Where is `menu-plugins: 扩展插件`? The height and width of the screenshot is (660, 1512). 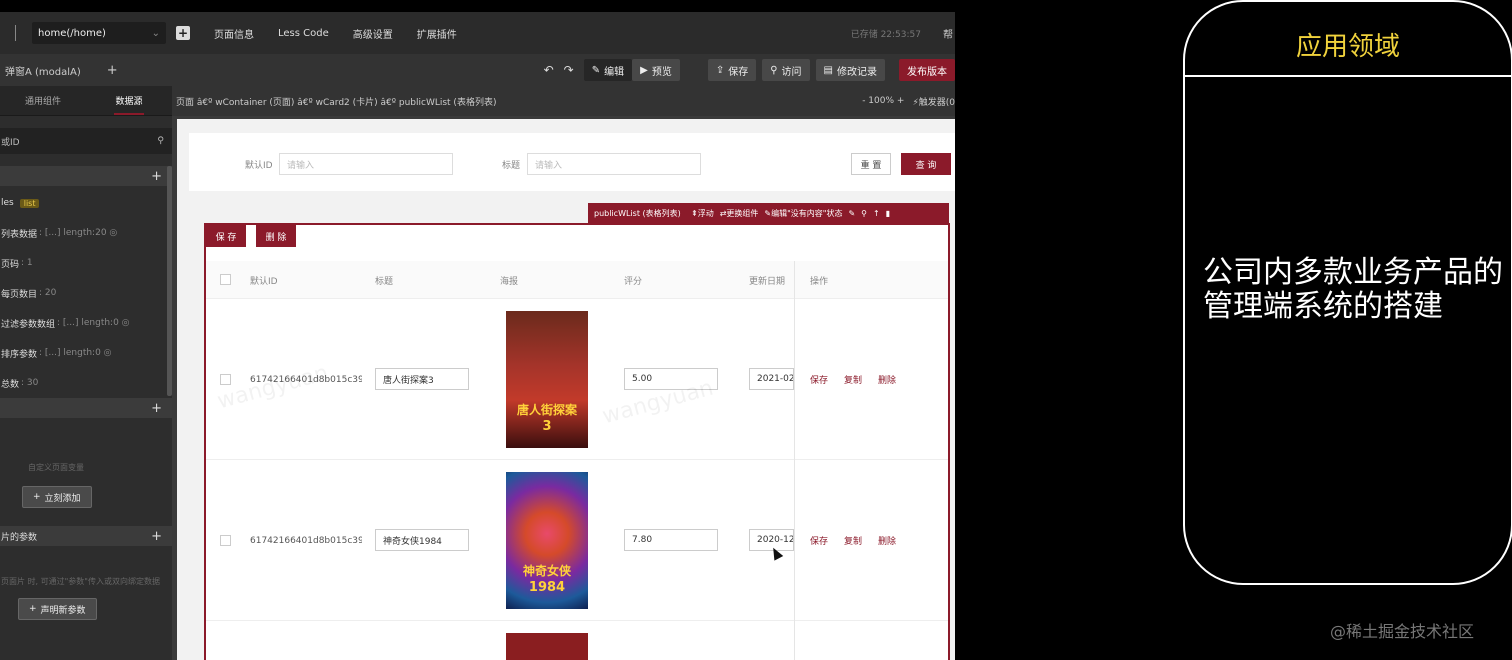 menu-plugins: 扩展插件 is located at coordinates (437, 33).